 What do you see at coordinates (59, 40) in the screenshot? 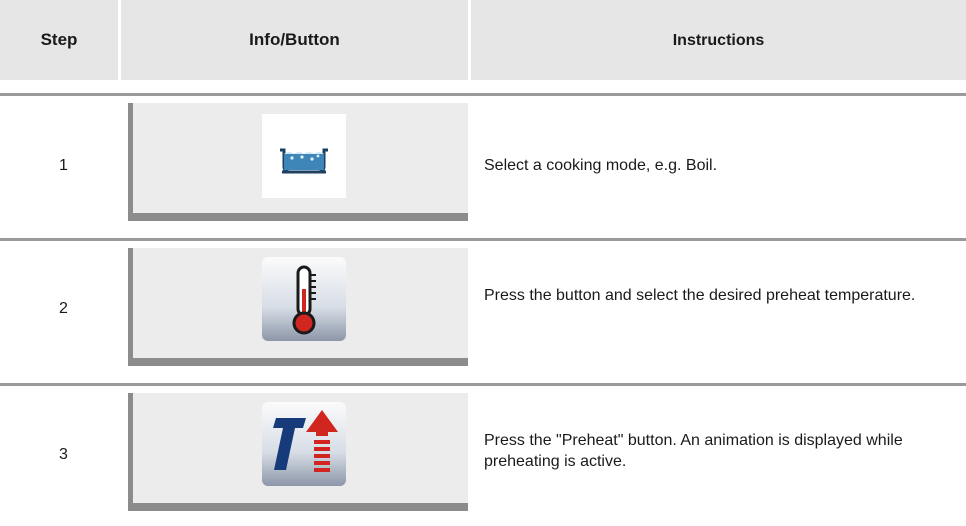
I see `header-step: Step` at bounding box center [59, 40].